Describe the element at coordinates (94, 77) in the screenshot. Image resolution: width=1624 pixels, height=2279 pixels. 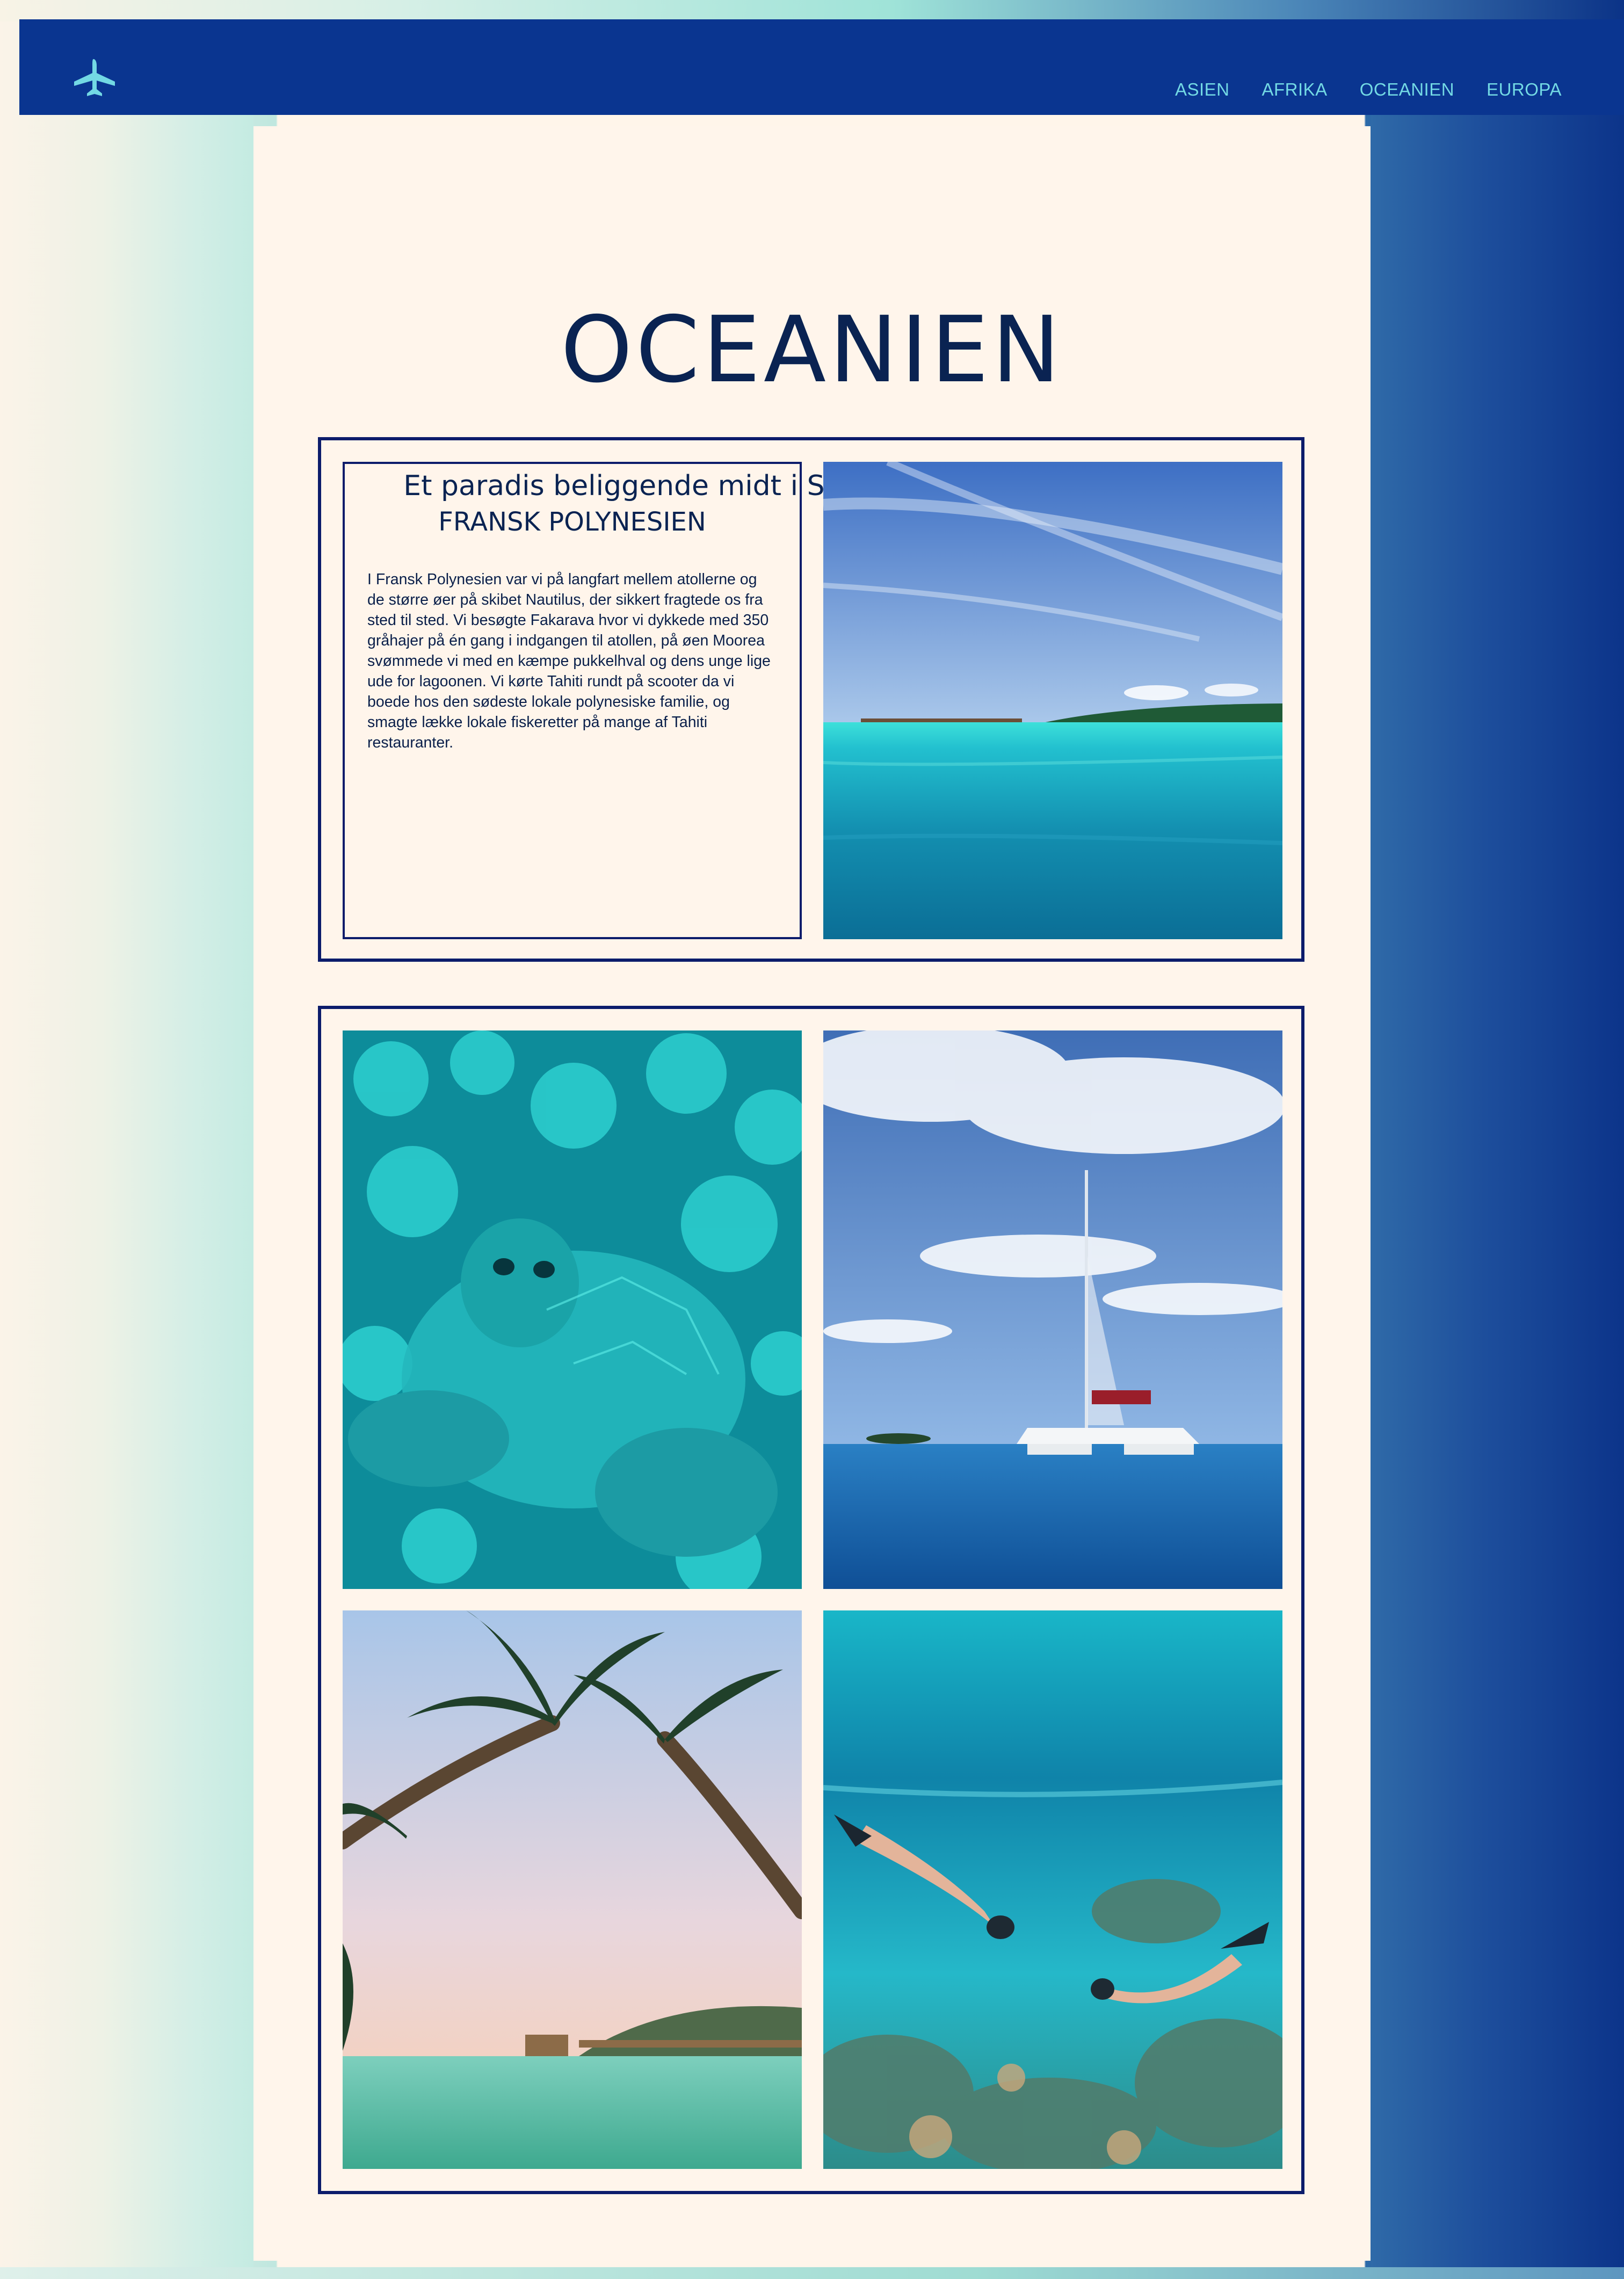
I see `airplane-icon` at that location.